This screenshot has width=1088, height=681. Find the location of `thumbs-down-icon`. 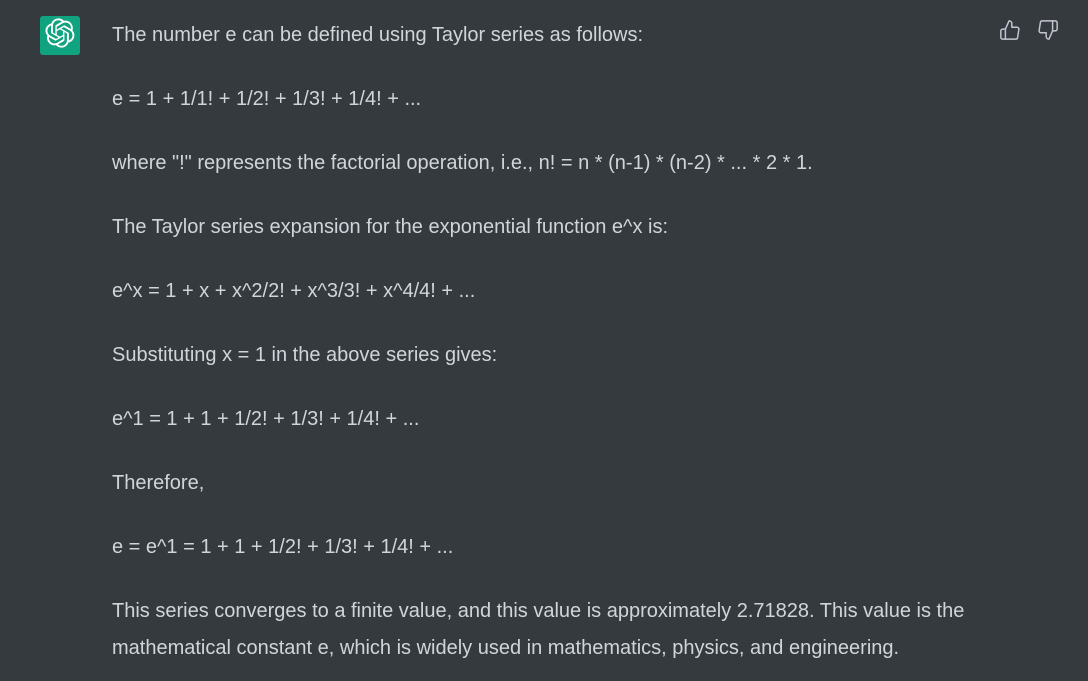

thumbs-down-icon is located at coordinates (1048, 32).